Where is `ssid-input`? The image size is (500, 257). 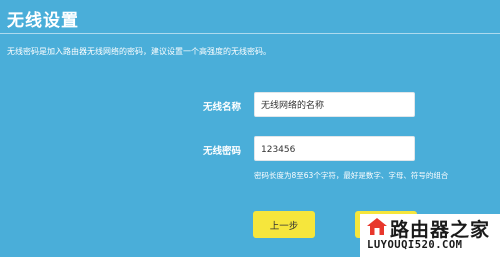 ssid-input is located at coordinates (334, 104).